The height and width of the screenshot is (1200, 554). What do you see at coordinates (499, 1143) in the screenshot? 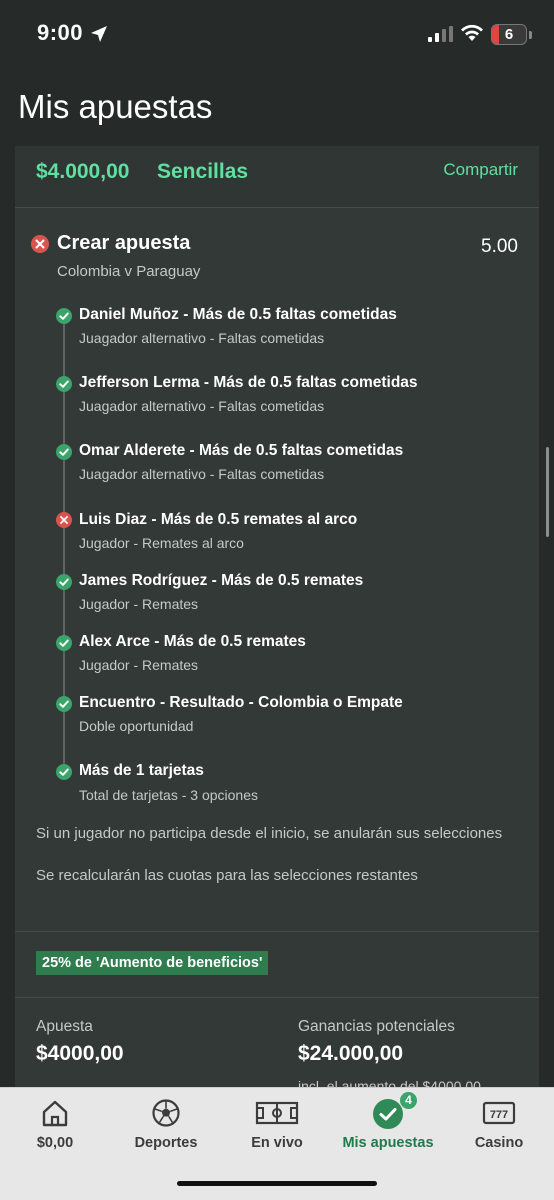
I see `tab-label: Casino` at bounding box center [499, 1143].